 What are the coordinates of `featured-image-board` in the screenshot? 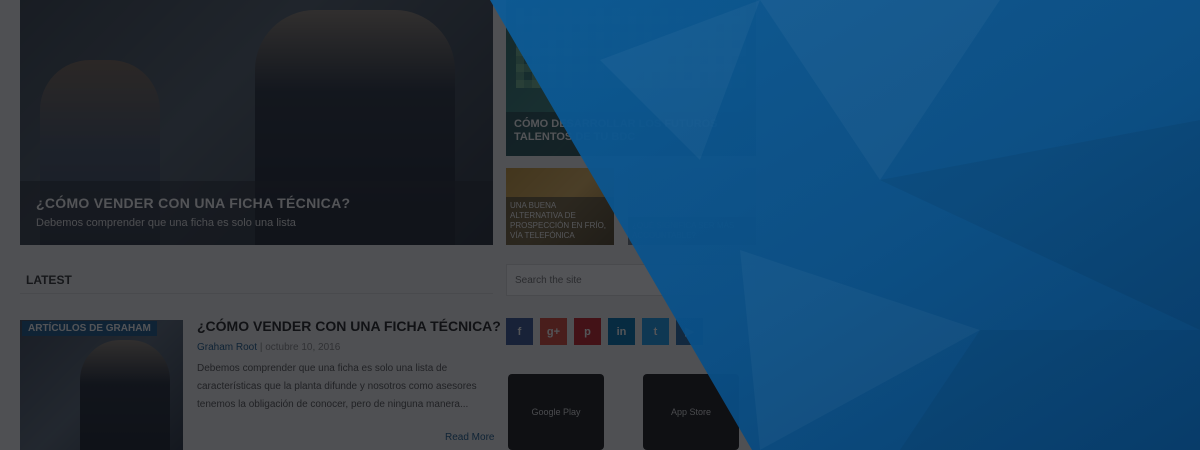 It's located at (631, 48).